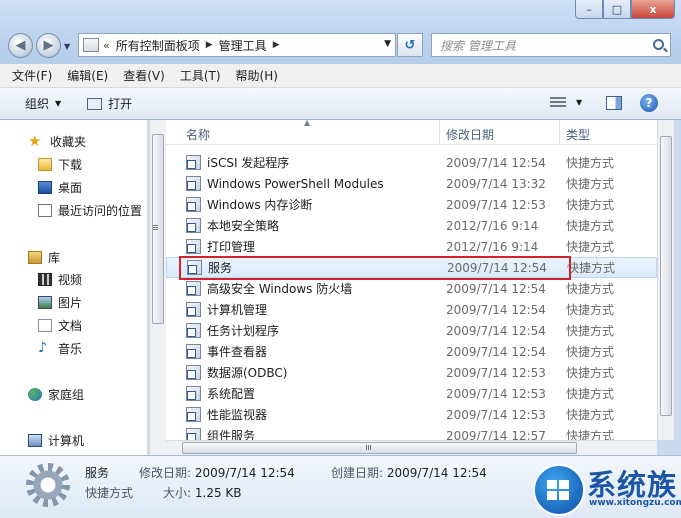  What do you see at coordinates (411, 351) in the screenshot?
I see `file-row: 事件查看器 2009/7/14 12:54 快捷方式` at bounding box center [411, 351].